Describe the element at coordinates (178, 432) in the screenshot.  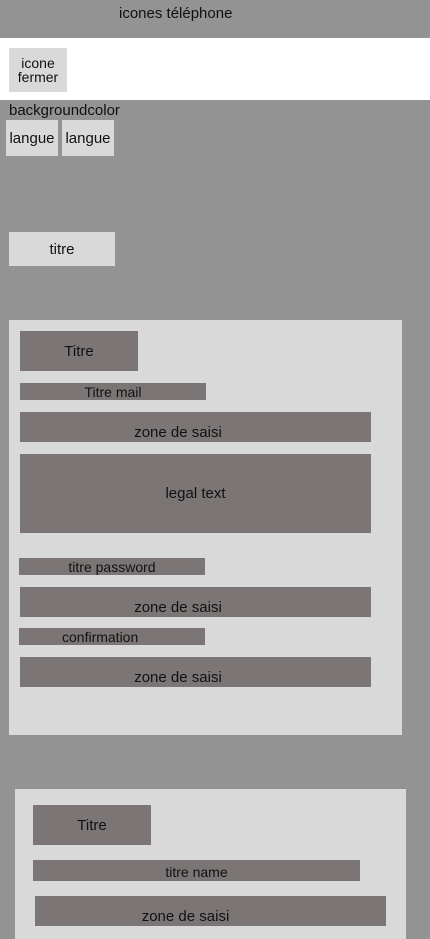
I see `mail-input-text: zone de saisi` at that location.